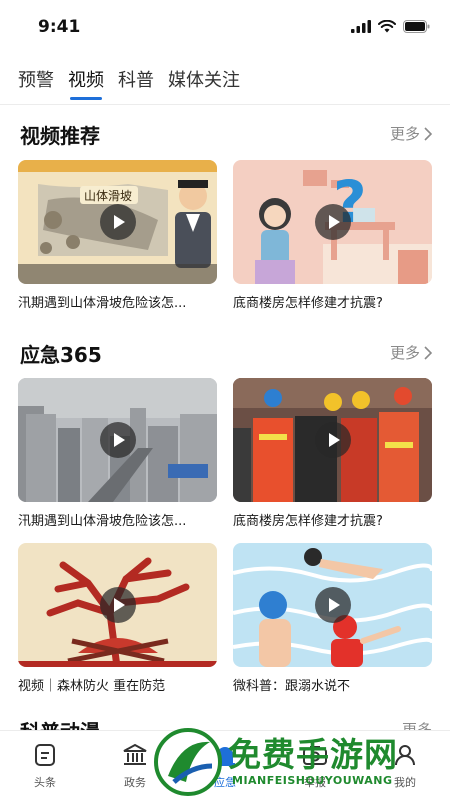 The height and width of the screenshot is (800, 450). I want to click on watermark-subtitle: MIANFEISHOUYOUWANG, so click(312, 780).